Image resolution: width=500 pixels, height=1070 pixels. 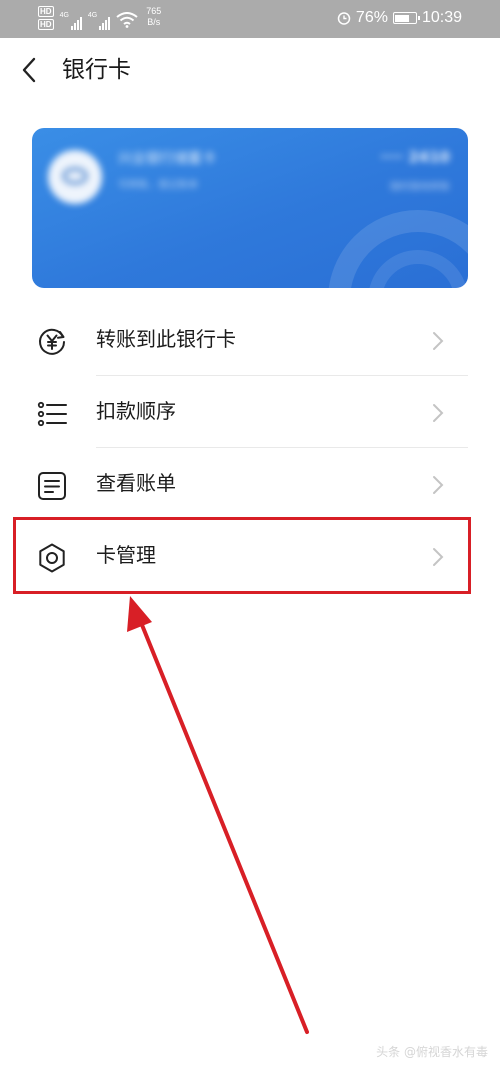 I want to click on menu-item-transfer: 转账到此银行卡, so click(x=250, y=340).